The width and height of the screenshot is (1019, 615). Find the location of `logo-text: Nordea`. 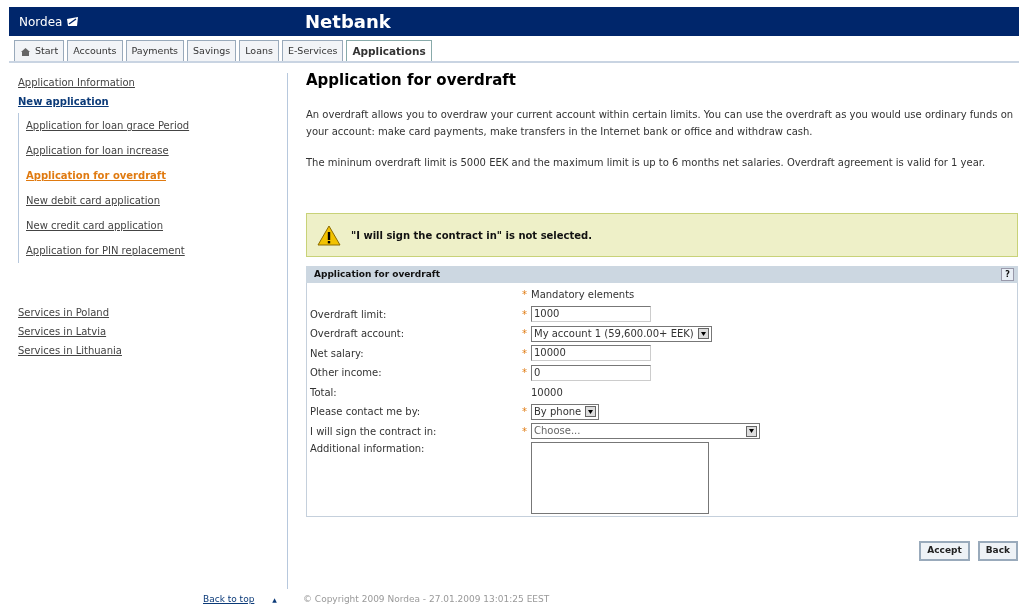

logo-text: Nordea is located at coordinates (41, 22).